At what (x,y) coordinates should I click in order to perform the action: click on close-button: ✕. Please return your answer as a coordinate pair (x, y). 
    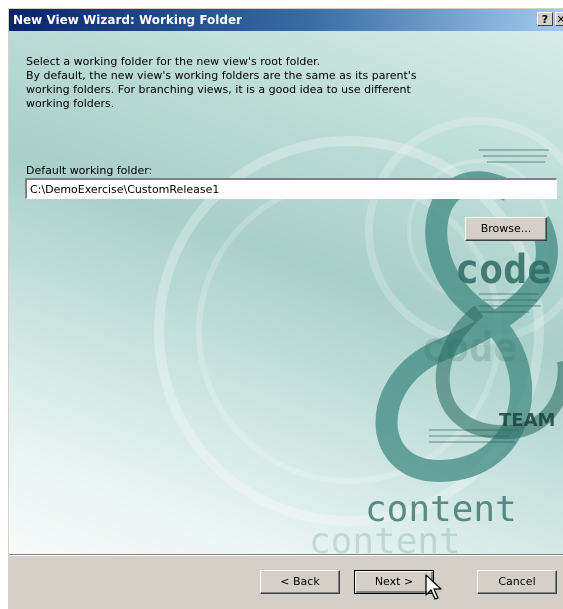
    Looking at the image, I should click on (559, 19).